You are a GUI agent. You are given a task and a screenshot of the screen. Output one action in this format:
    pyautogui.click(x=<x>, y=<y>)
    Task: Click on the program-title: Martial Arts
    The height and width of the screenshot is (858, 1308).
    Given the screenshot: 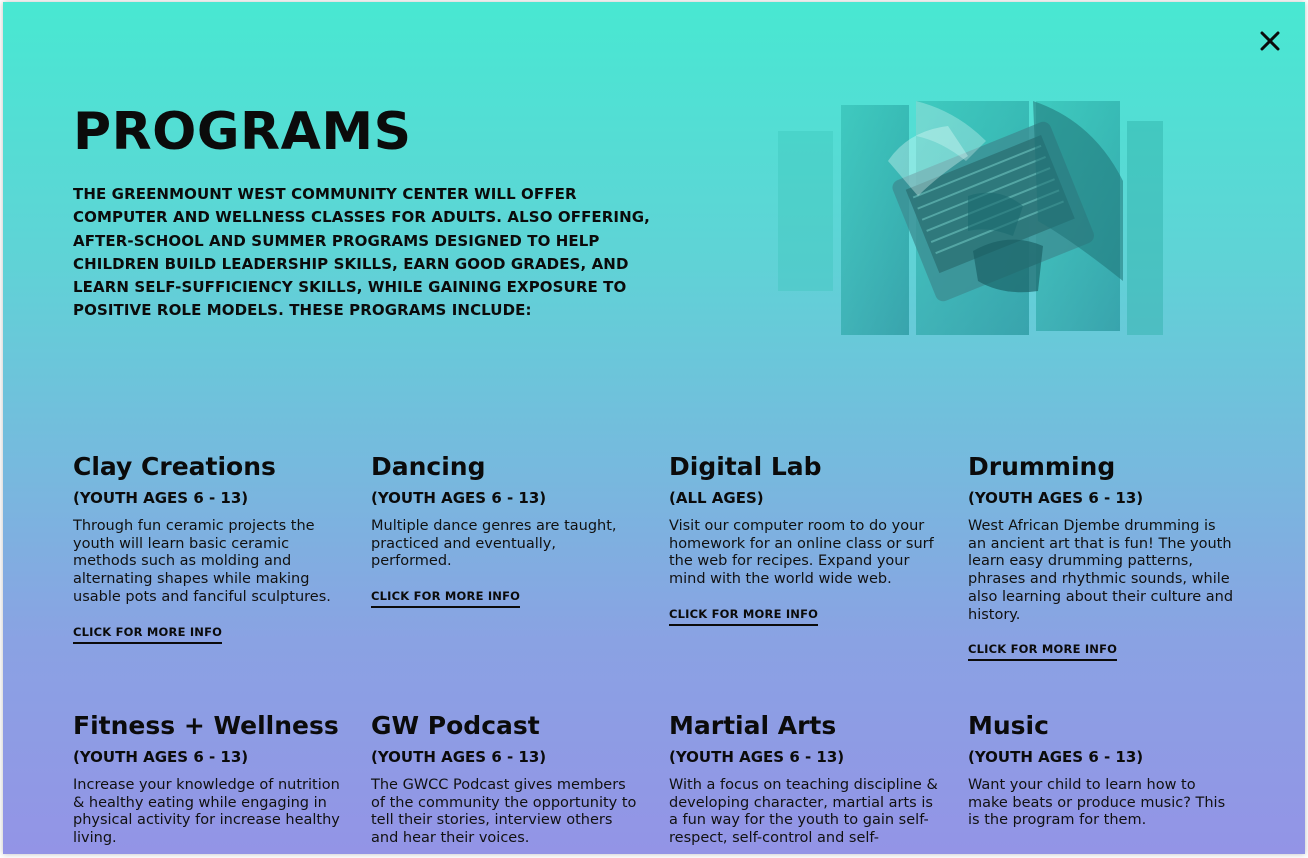 What is the action you would take?
    pyautogui.click(x=753, y=725)
    